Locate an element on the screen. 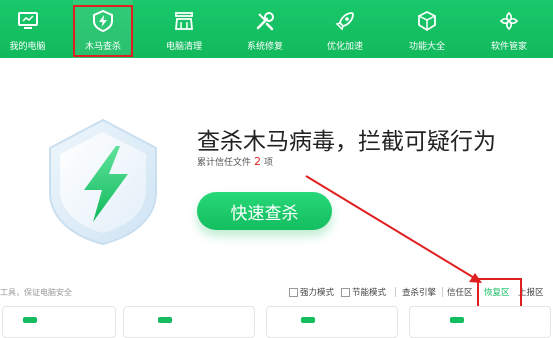 This screenshot has height=338, width=553. footer-tip-text: 工具，保证电脑安全 is located at coordinates (36, 292).